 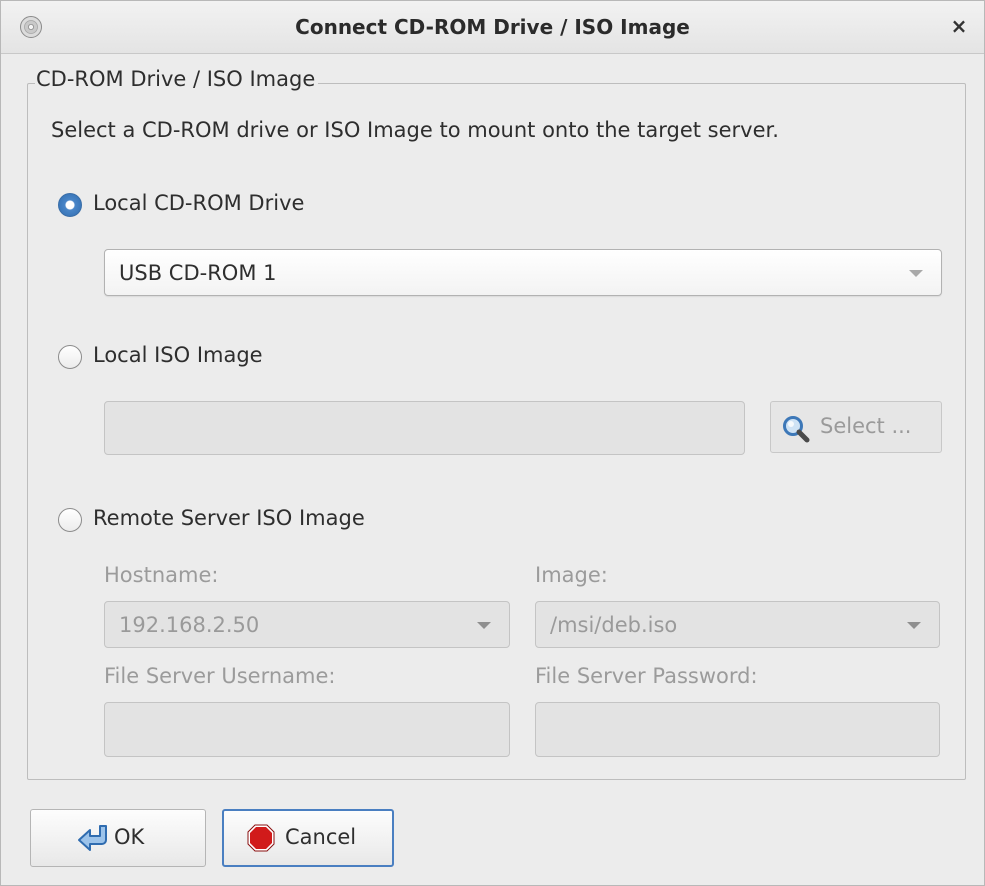 I want to click on password-label: File Server Password:, so click(x=646, y=676).